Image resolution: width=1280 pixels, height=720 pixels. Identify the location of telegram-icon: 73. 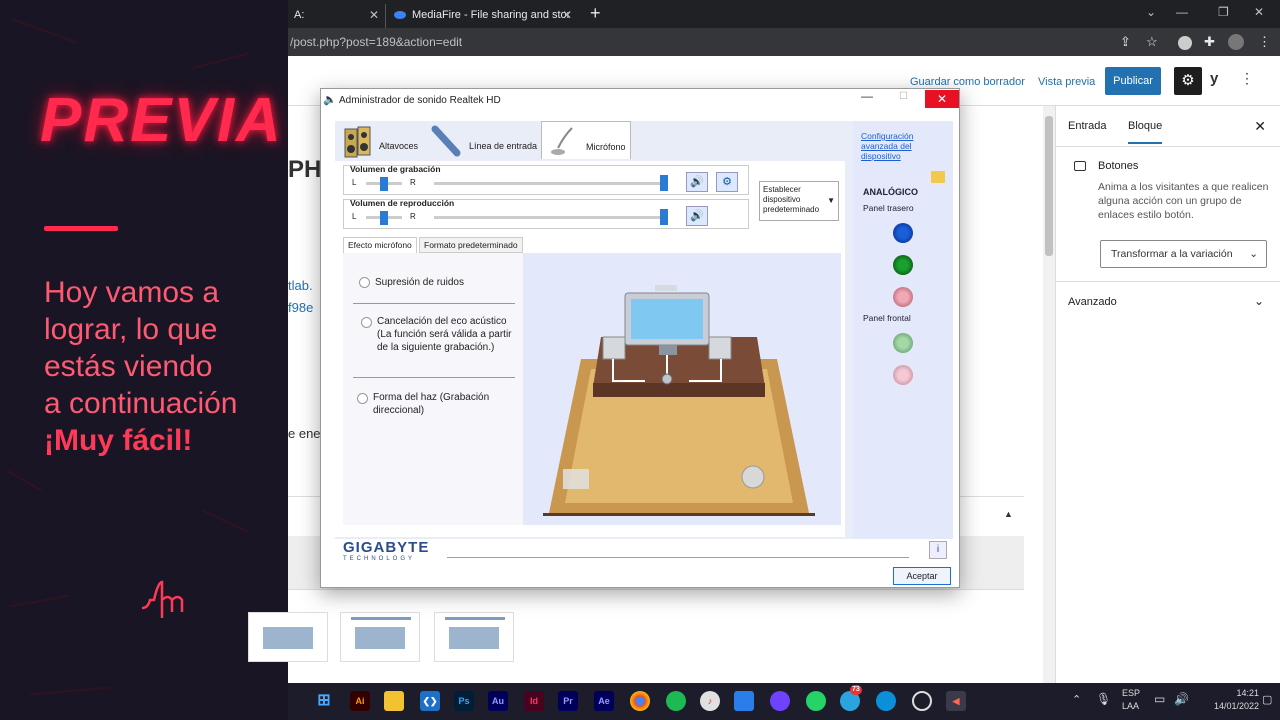
(851, 698).